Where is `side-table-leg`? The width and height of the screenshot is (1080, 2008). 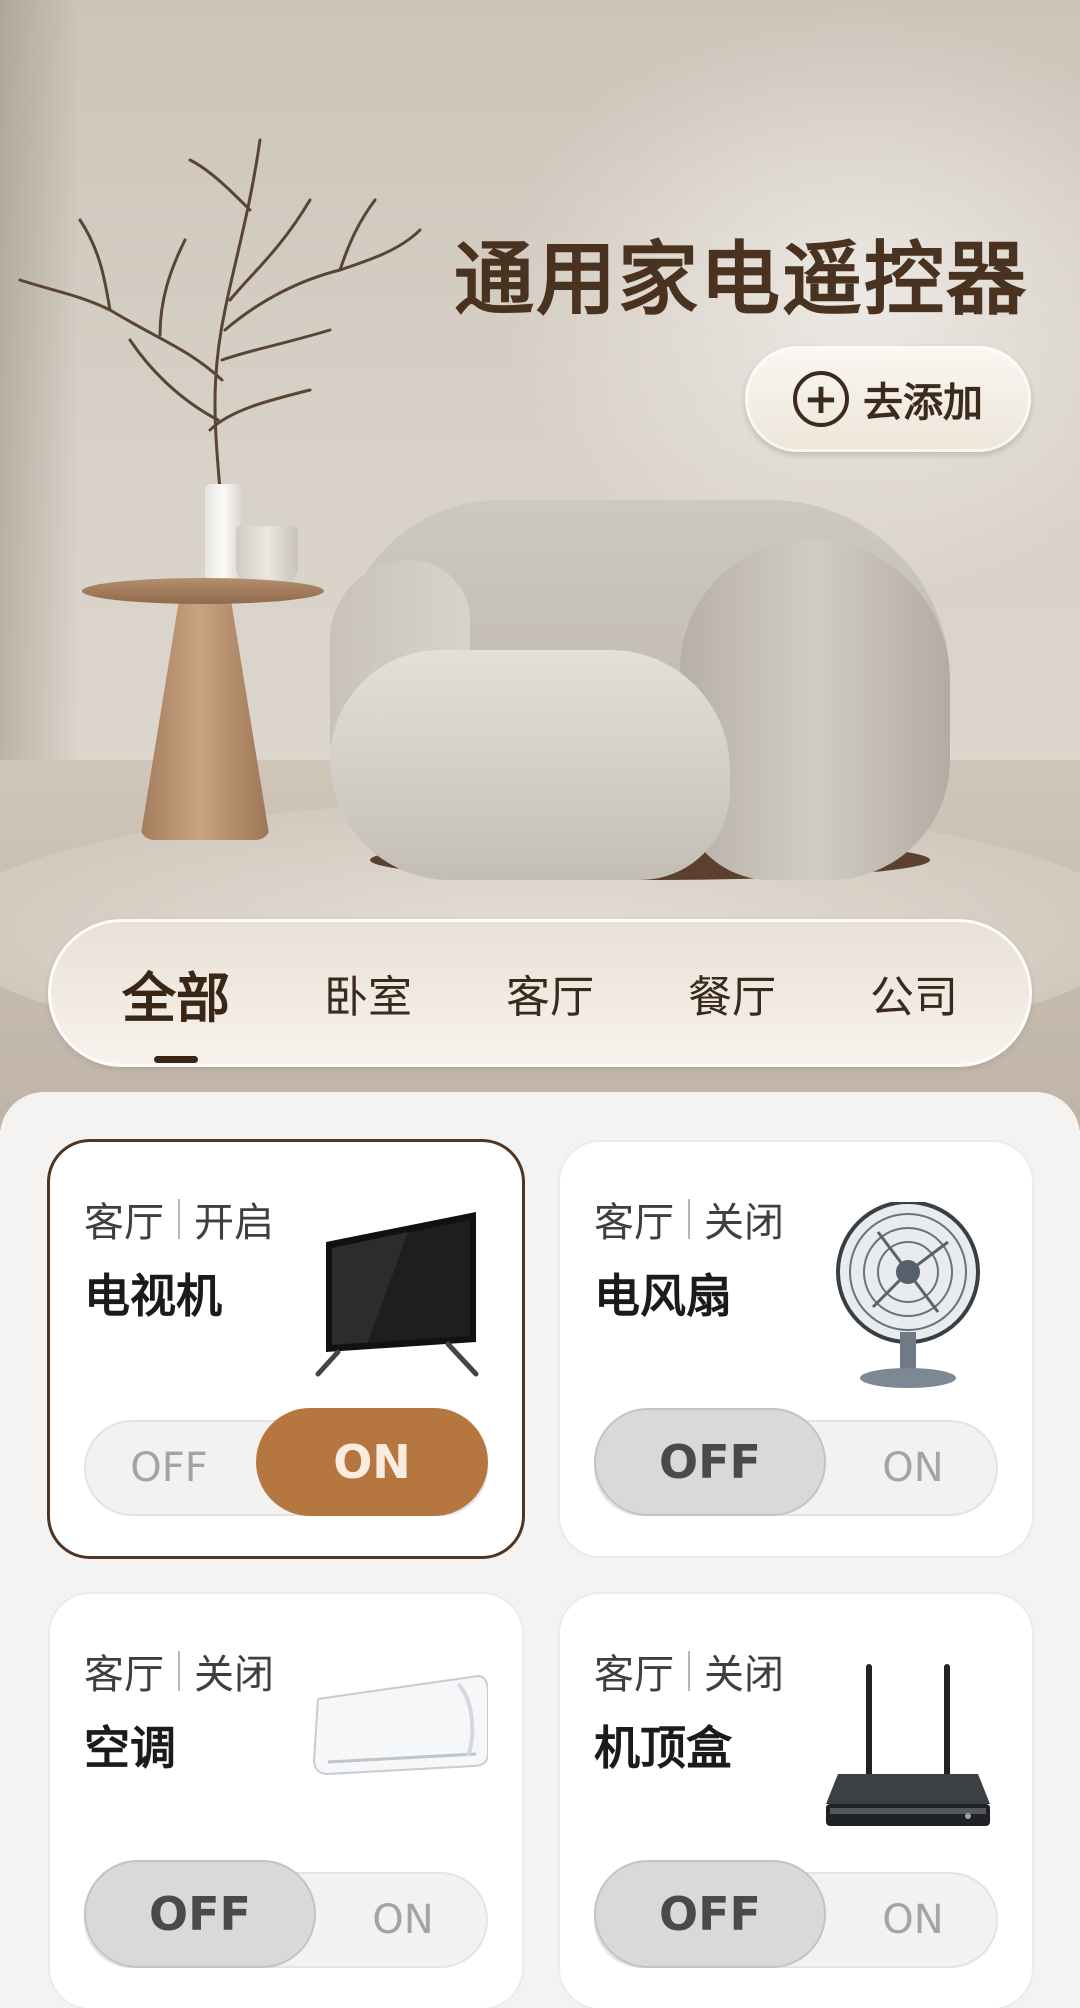
side-table-leg is located at coordinates (205, 720).